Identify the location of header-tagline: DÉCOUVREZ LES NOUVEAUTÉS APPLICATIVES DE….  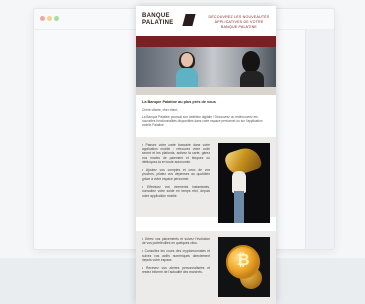
(239, 22).